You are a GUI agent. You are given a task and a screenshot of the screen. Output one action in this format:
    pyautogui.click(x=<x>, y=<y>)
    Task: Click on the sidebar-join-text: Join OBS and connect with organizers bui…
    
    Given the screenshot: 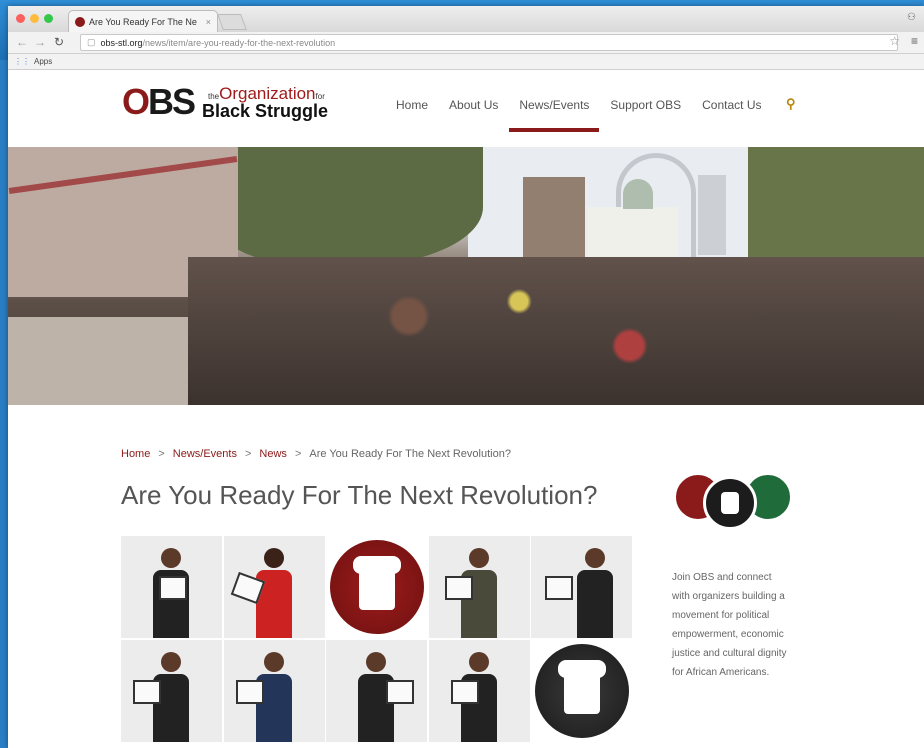 What is the action you would take?
    pyautogui.click(x=729, y=625)
    